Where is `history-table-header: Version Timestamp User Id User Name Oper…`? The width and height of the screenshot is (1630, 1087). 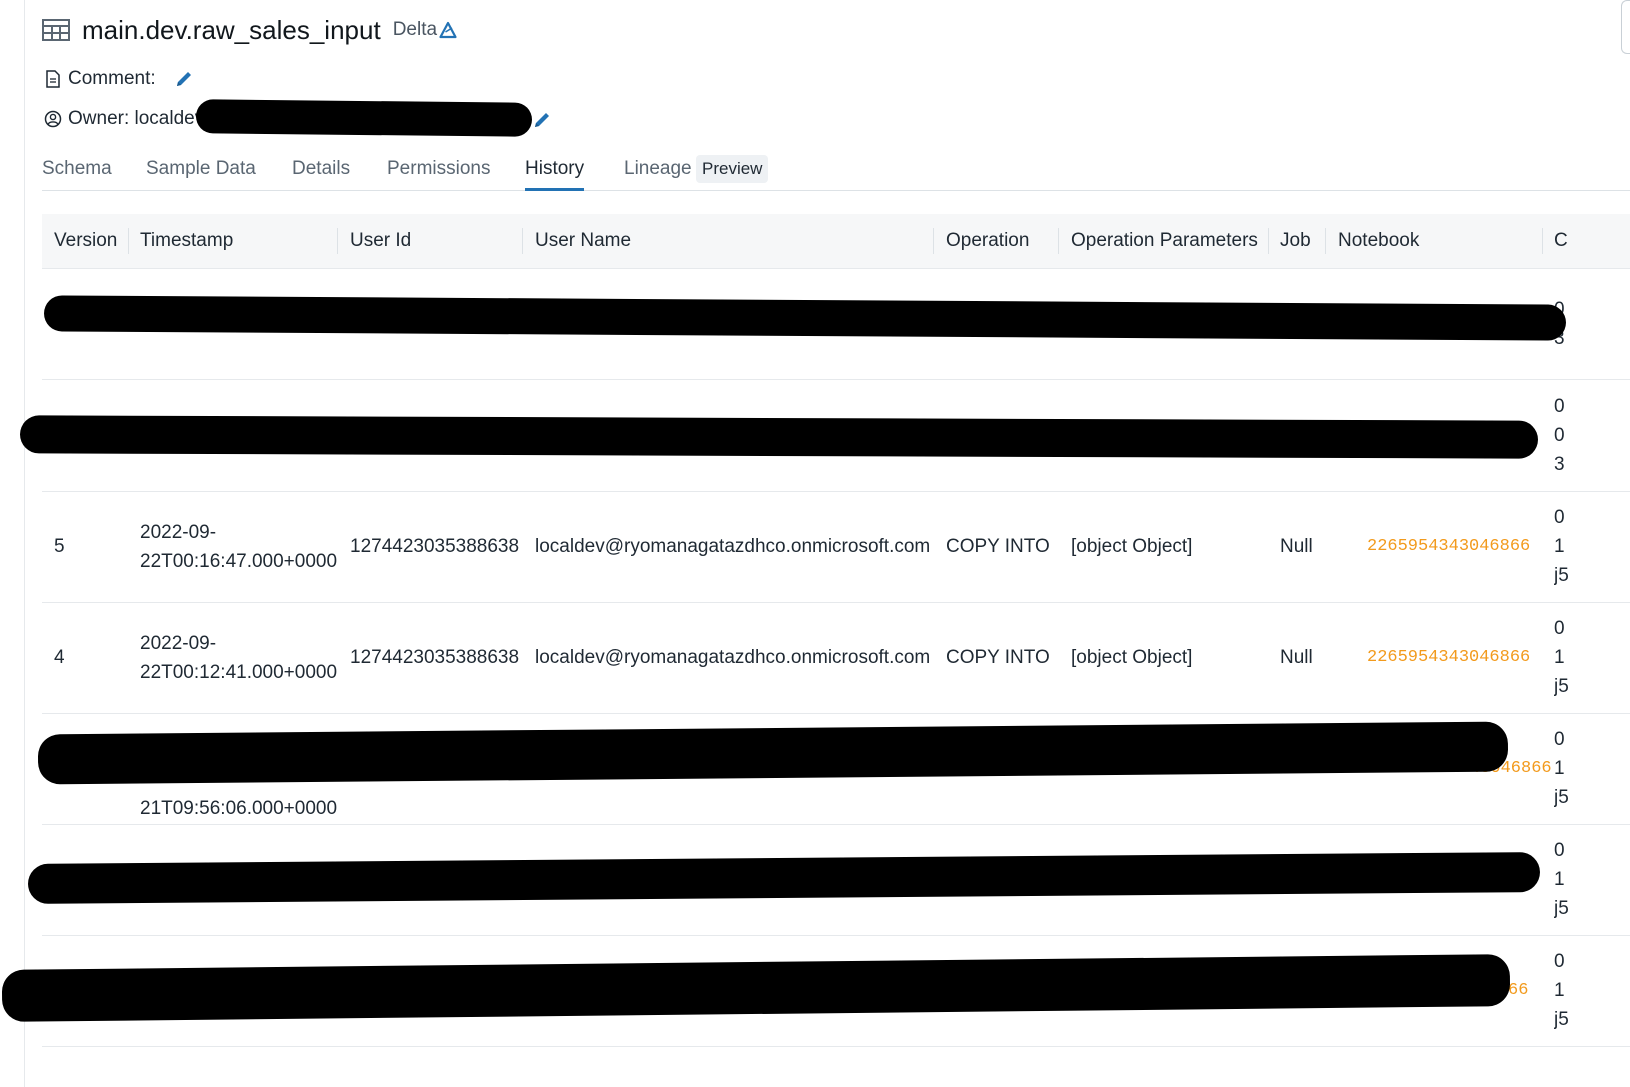
history-table-header: Version Timestamp User Id User Name Oper… is located at coordinates (836, 241).